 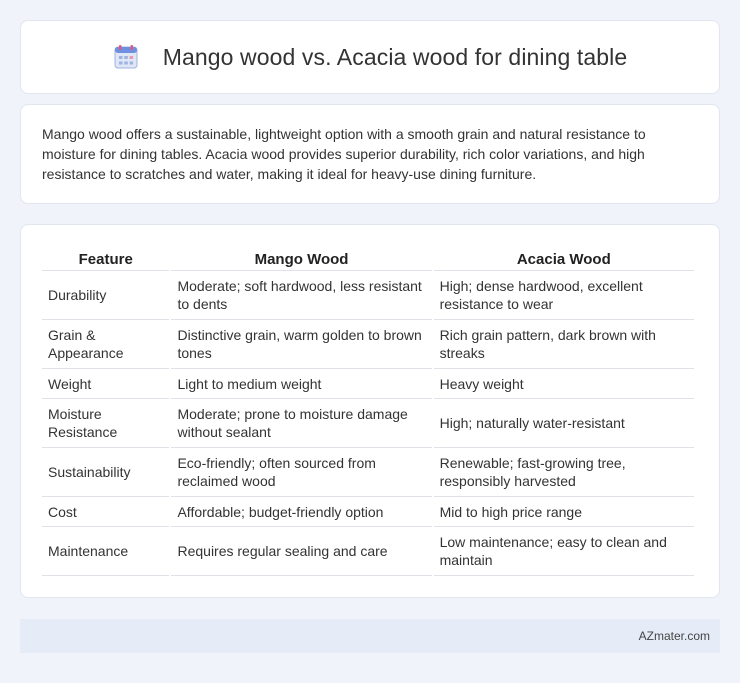 What do you see at coordinates (301, 551) in the screenshot?
I see `mango-cell: Requires regular sealing and care` at bounding box center [301, 551].